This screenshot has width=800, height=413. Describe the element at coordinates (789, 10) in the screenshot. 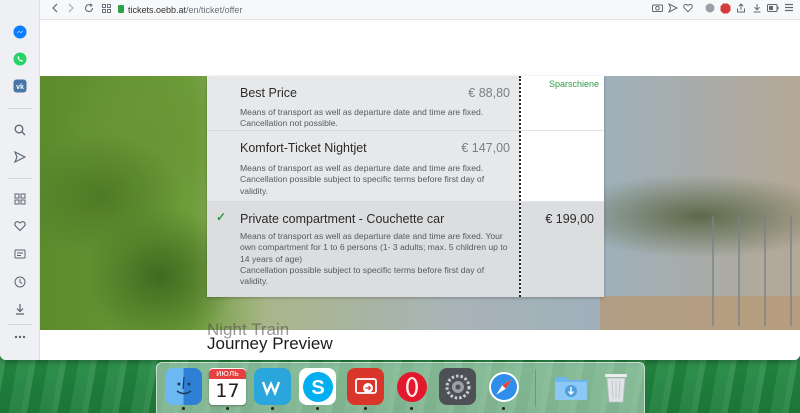

I see `menu-icon` at that location.